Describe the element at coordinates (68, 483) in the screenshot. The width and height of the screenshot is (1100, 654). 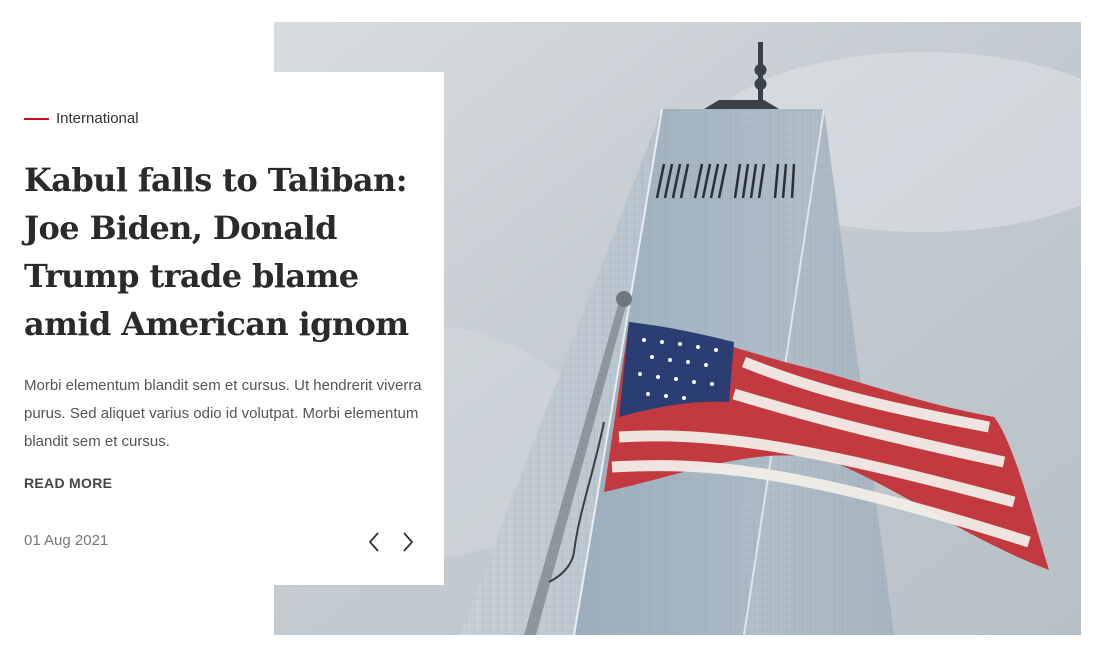
I see `read-more-link: READ MORE` at that location.